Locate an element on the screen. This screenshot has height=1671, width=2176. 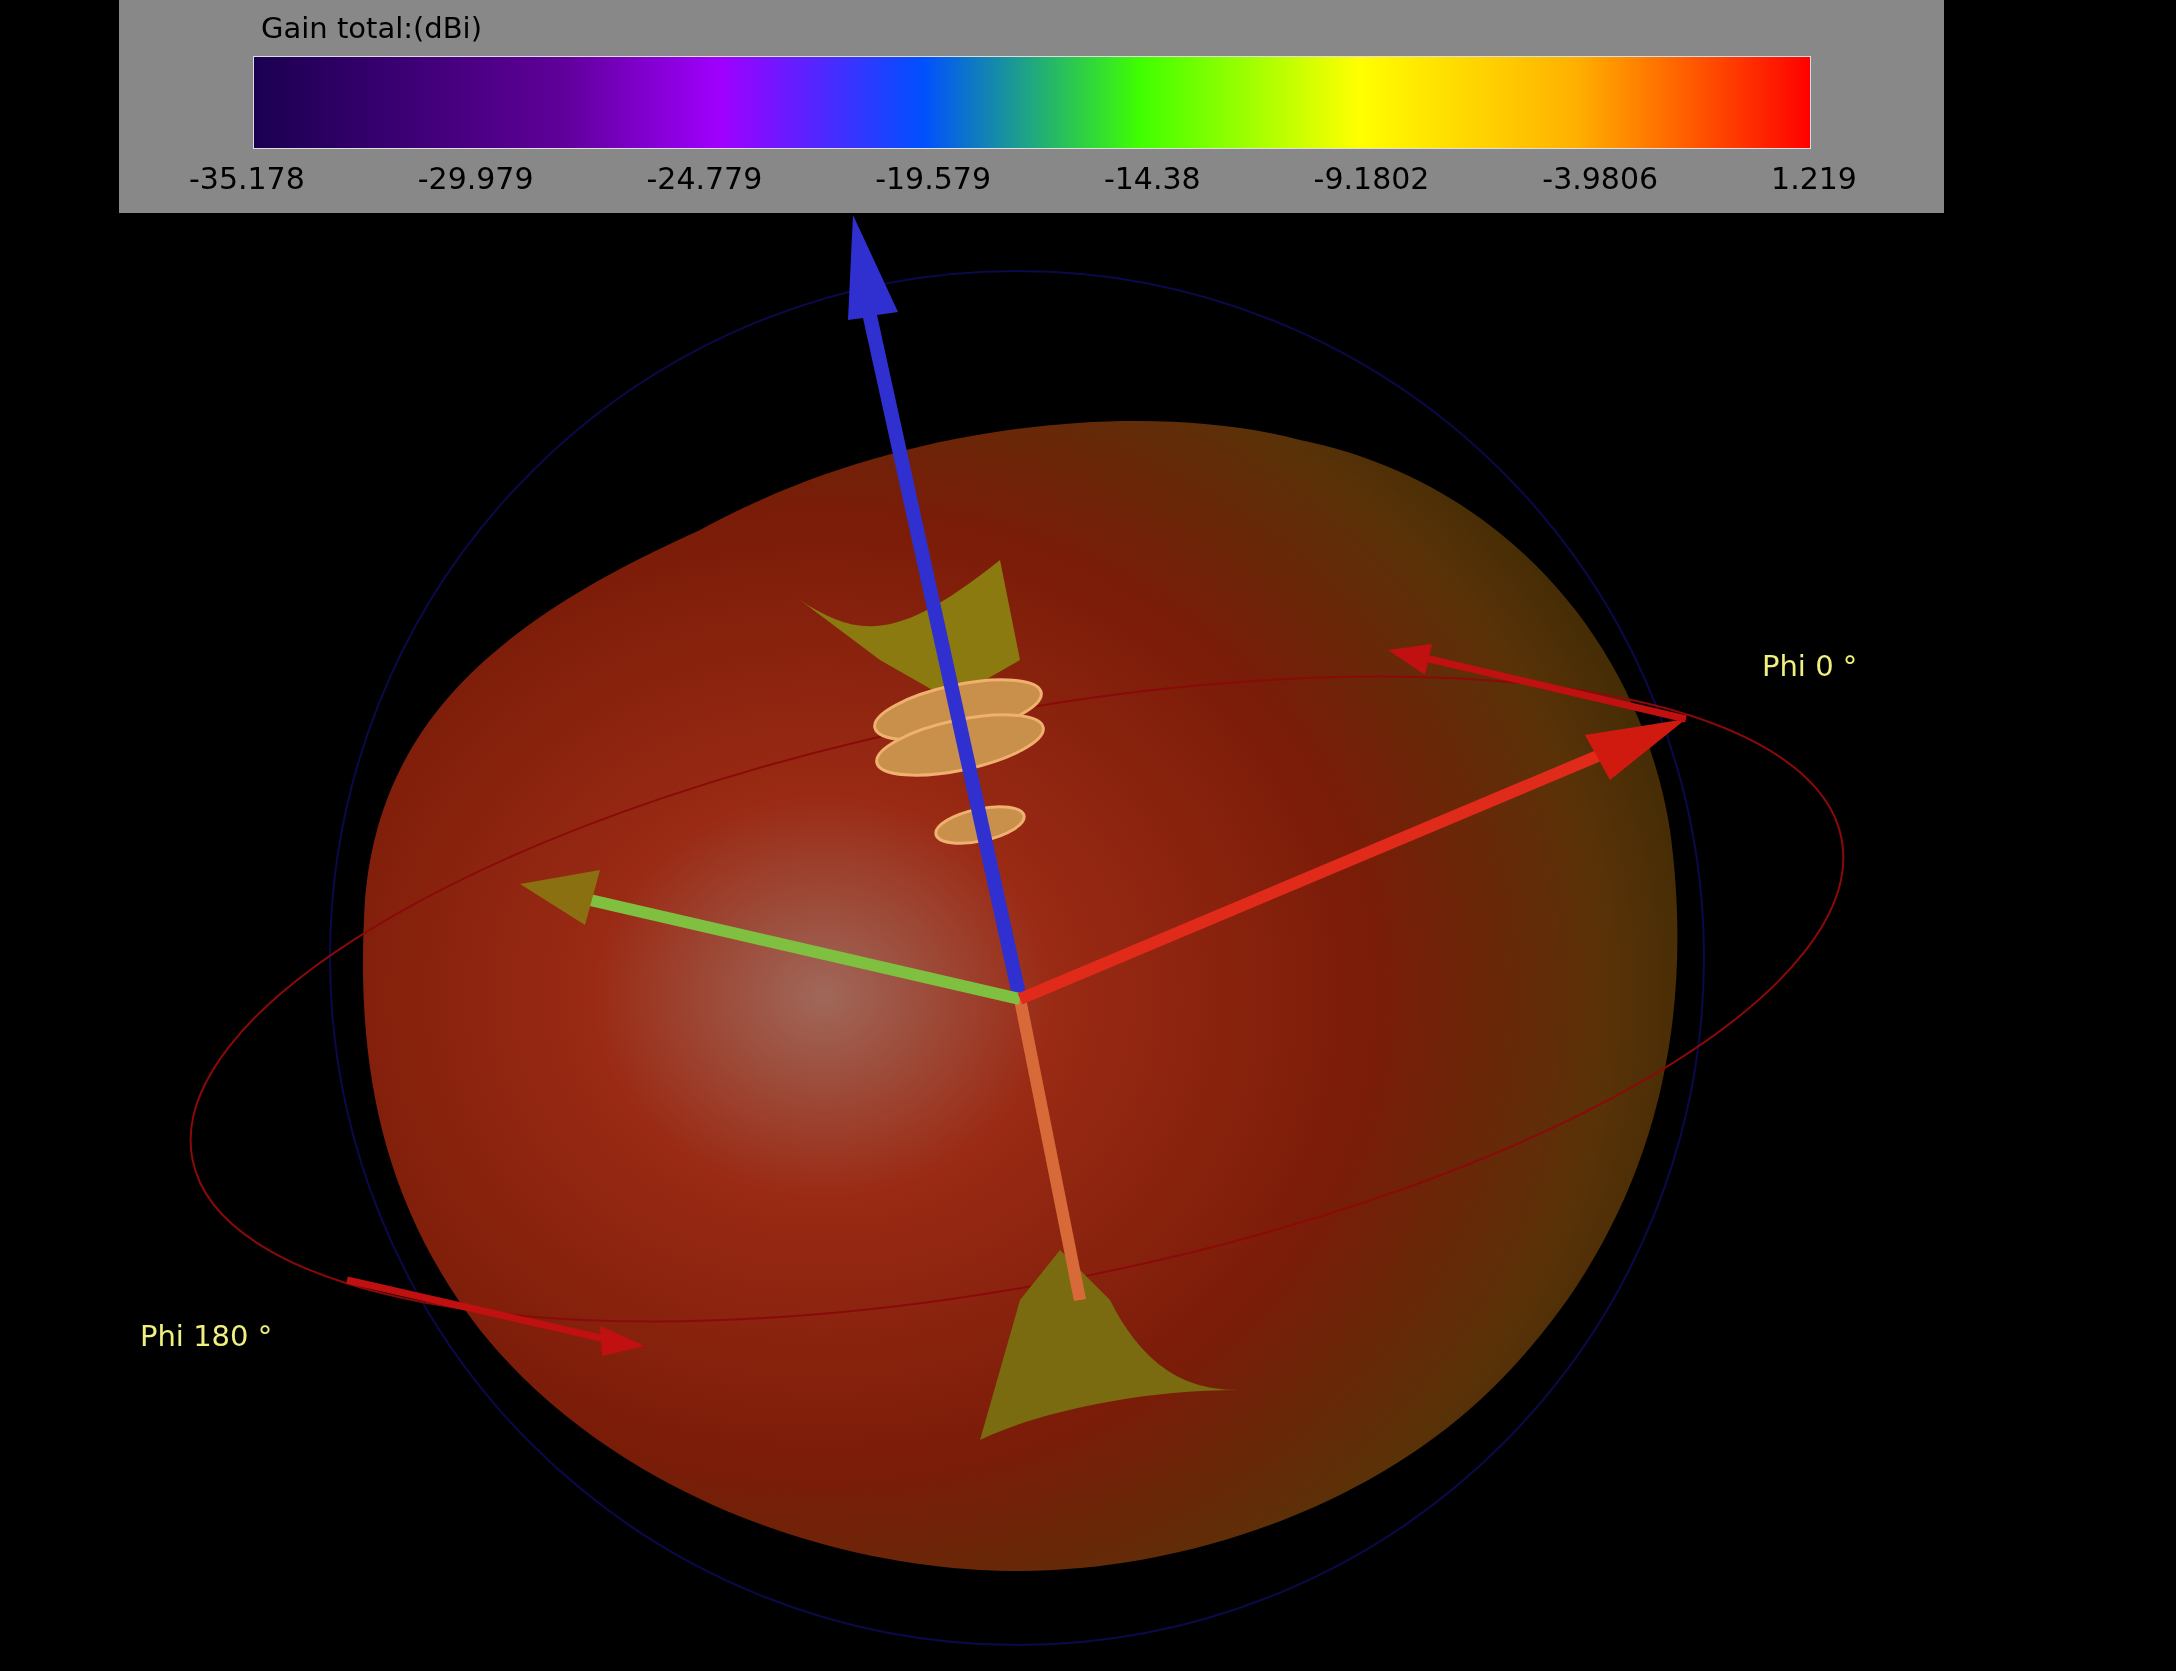
scale-tick-label: 1.219 is located at coordinates (1814, 179).